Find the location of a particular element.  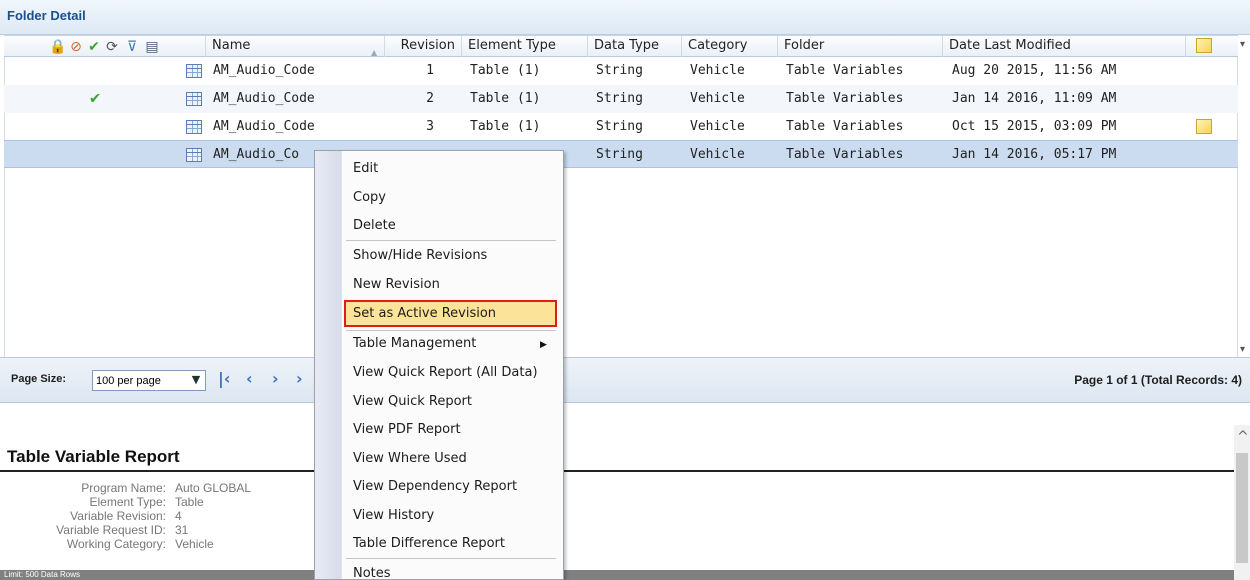

menu-item-view-history: View History is located at coordinates (393, 515).